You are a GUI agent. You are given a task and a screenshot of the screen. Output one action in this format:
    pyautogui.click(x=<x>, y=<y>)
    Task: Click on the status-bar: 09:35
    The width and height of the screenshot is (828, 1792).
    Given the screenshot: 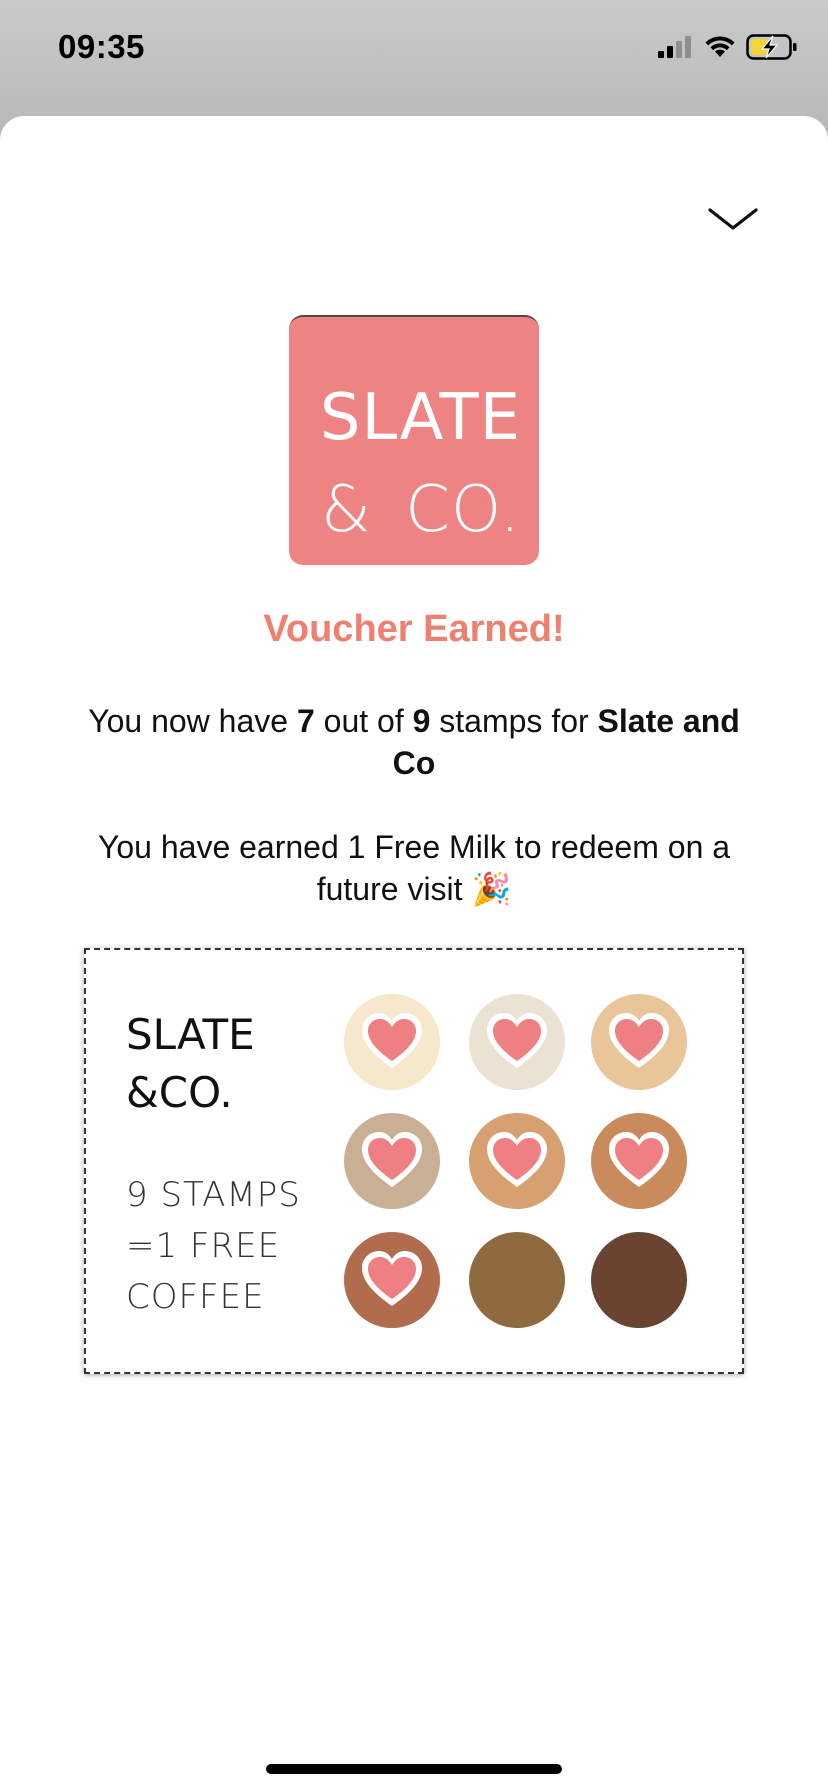 What is the action you would take?
    pyautogui.click(x=414, y=55)
    